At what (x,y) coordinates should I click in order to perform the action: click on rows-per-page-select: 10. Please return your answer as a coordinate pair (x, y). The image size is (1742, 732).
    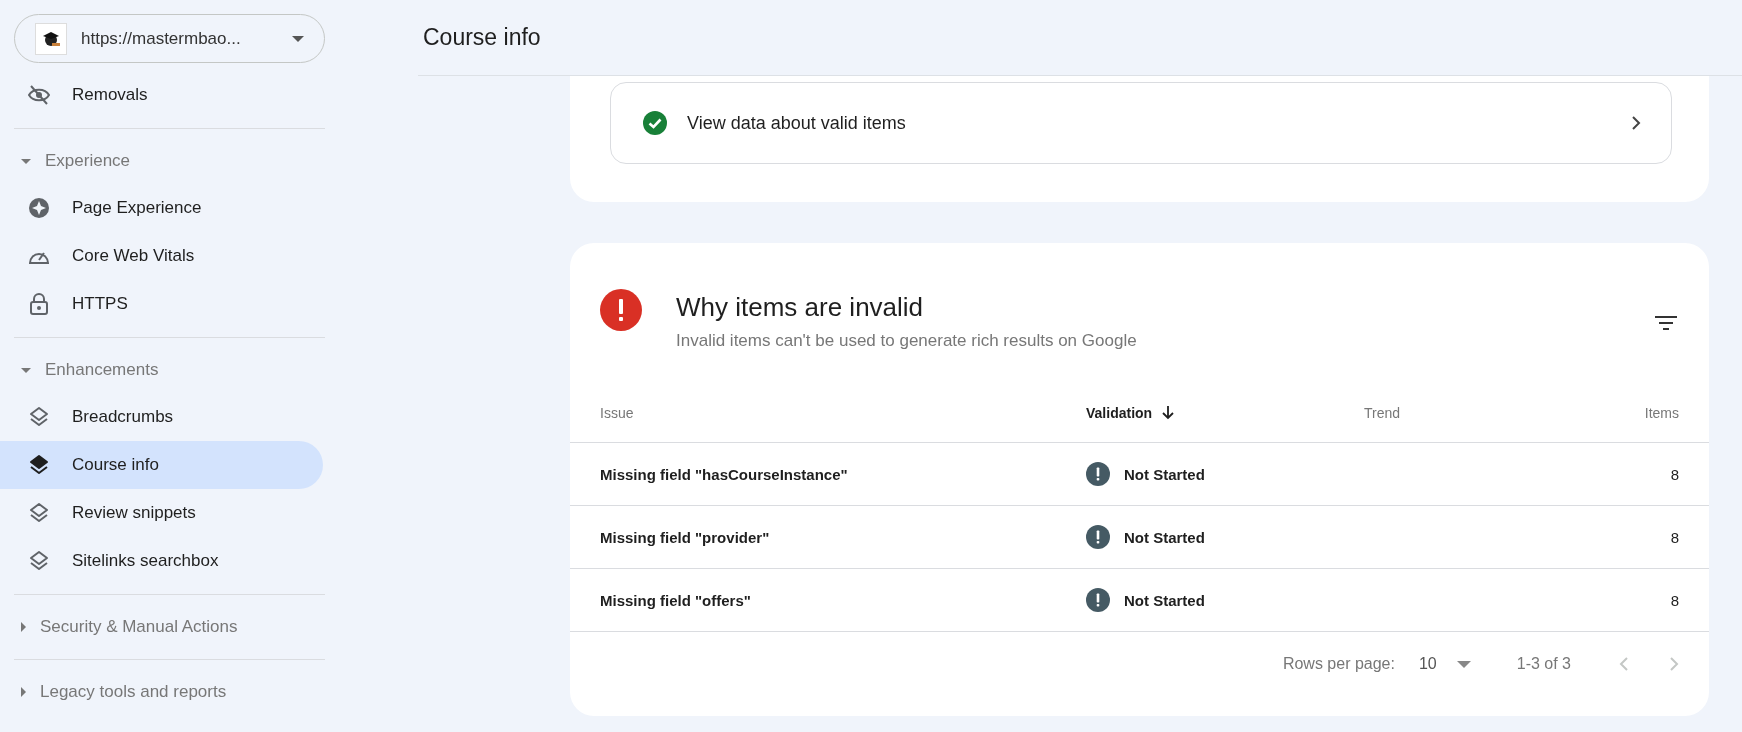
    Looking at the image, I should click on (1444, 664).